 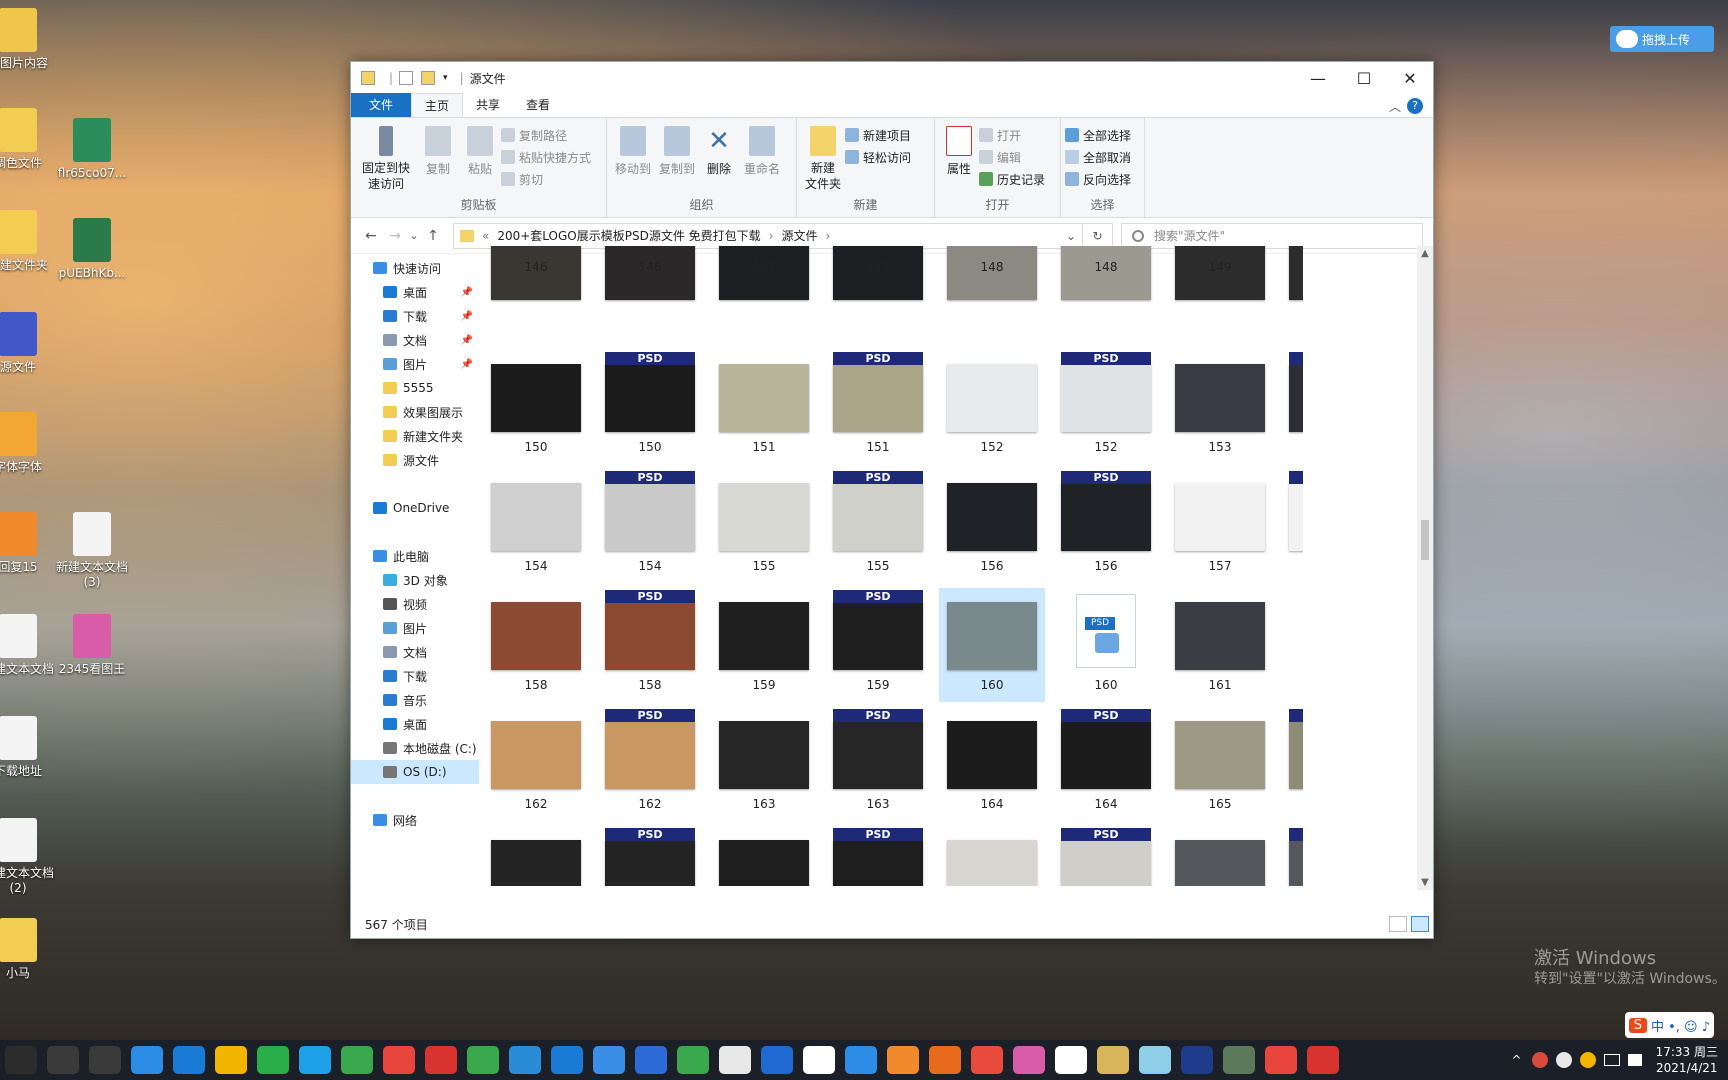 I want to click on file-thumbnail: 162, so click(x=536, y=764).